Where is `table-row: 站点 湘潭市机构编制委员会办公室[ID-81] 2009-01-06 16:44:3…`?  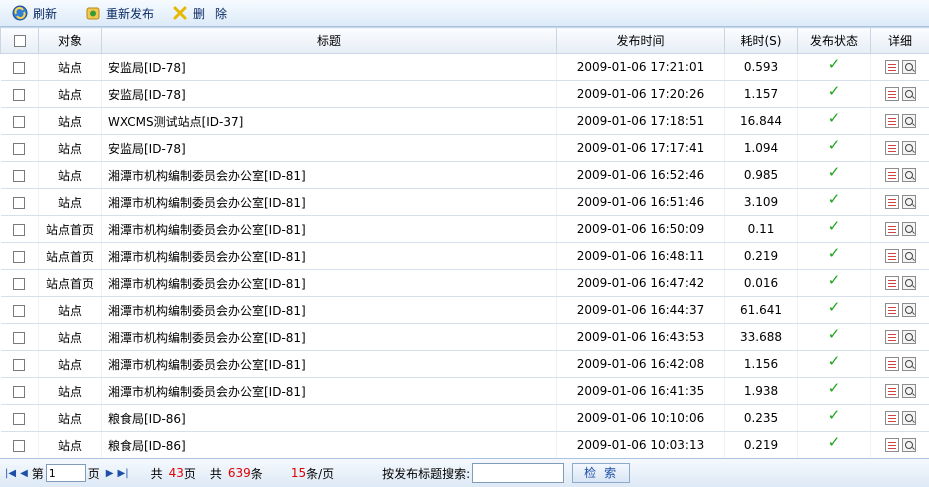
table-row: 站点 湘潭市机构编制委员会办公室[ID-81] 2009-01-06 16:44:3… is located at coordinates (464, 310).